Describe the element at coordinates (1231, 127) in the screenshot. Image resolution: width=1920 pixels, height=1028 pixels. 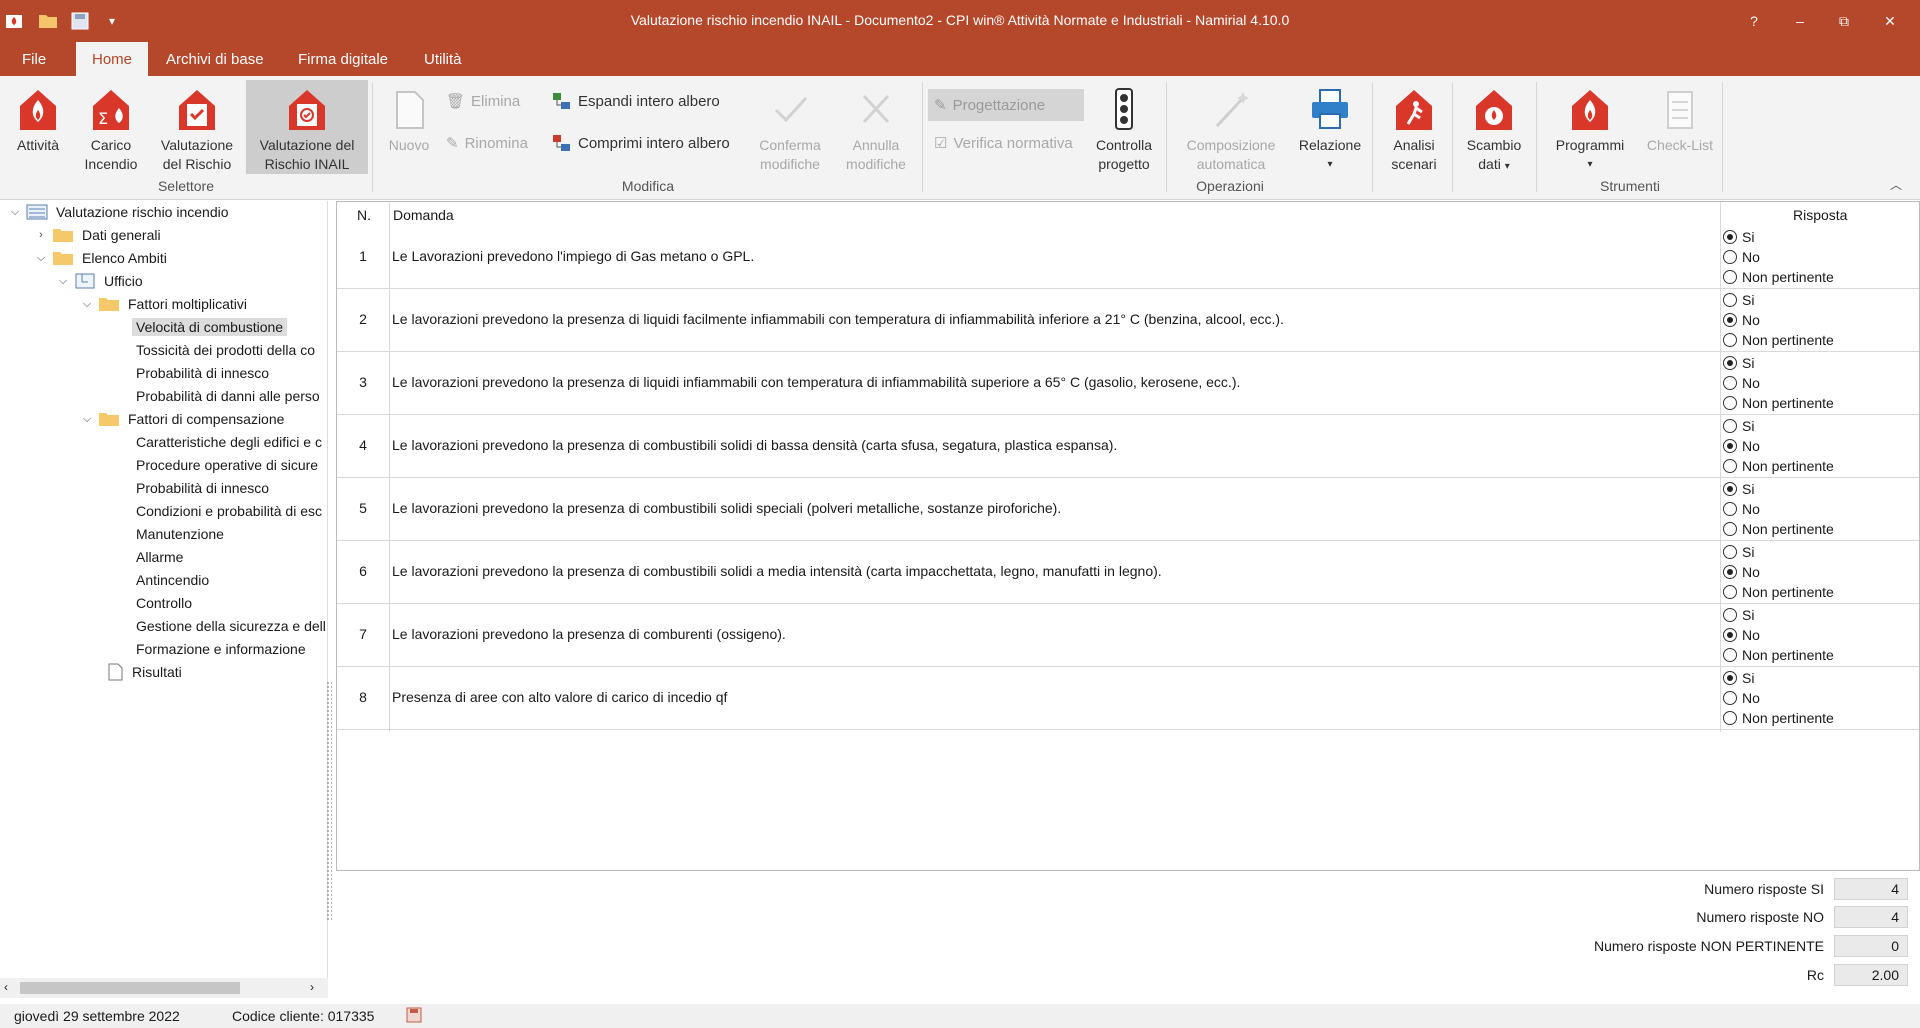
I see `composizione-automatica-button: Composizione automatica` at that location.